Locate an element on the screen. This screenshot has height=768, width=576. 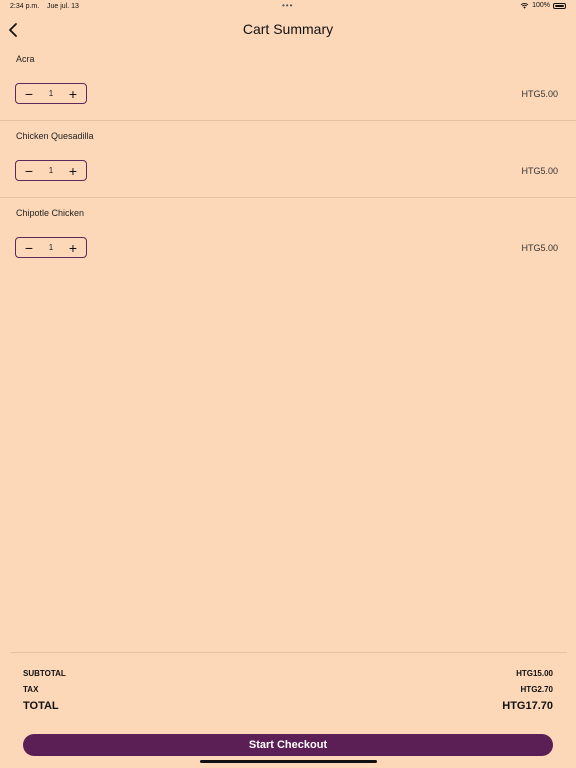
status-date: Jue jul. 13 is located at coordinates (63, 6).